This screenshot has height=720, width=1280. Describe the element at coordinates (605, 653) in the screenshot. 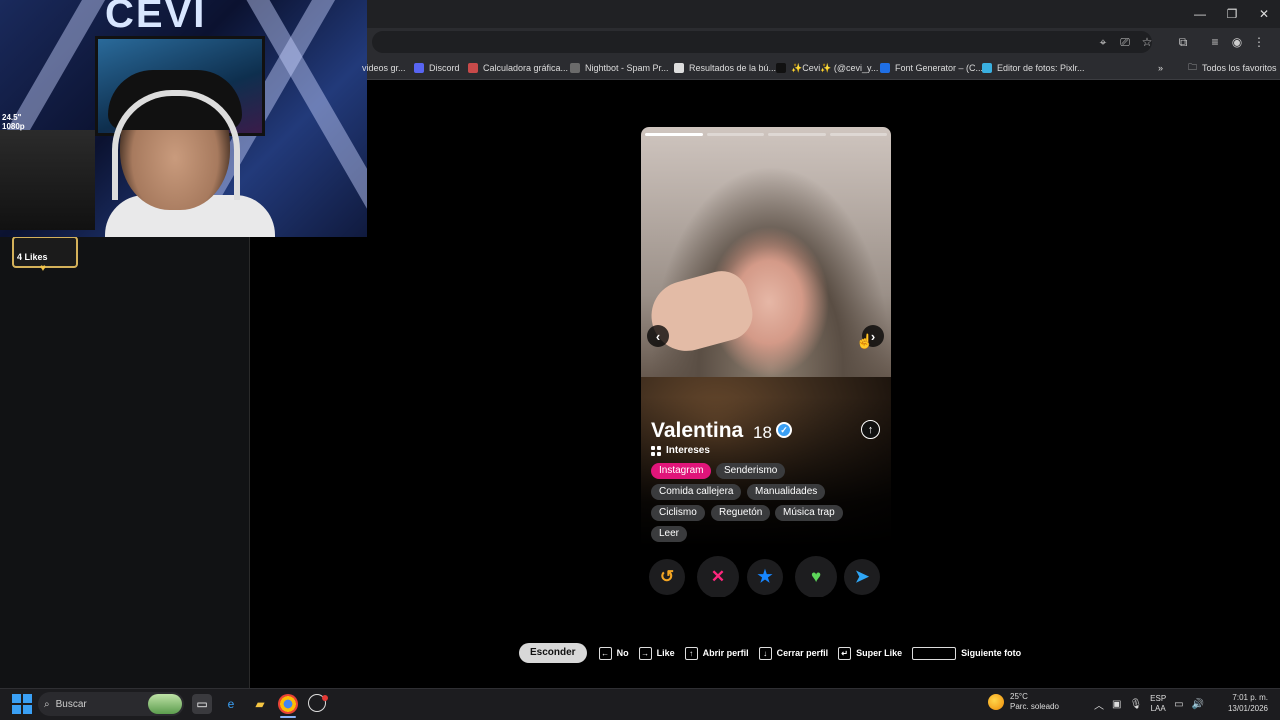

I see `key-icon: ←` at that location.